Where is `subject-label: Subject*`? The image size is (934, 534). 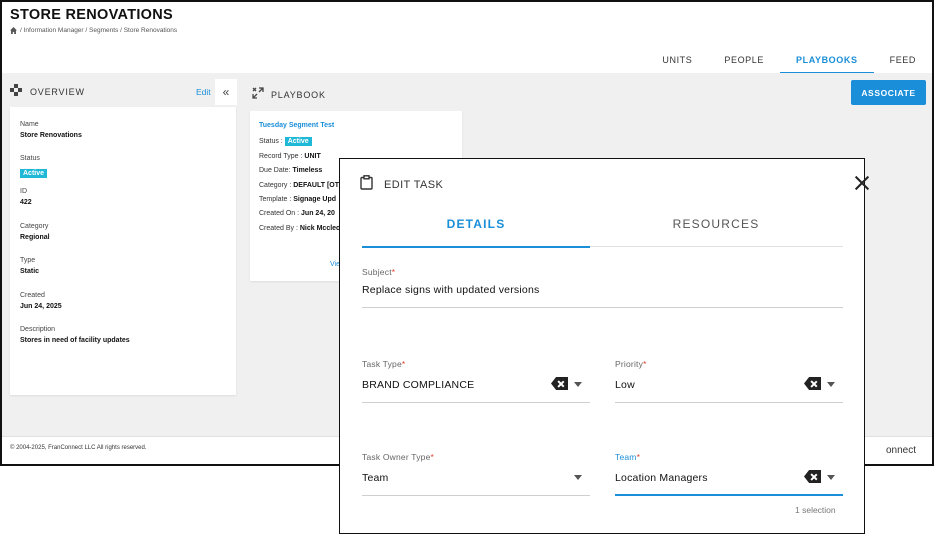 subject-label: Subject* is located at coordinates (379, 272).